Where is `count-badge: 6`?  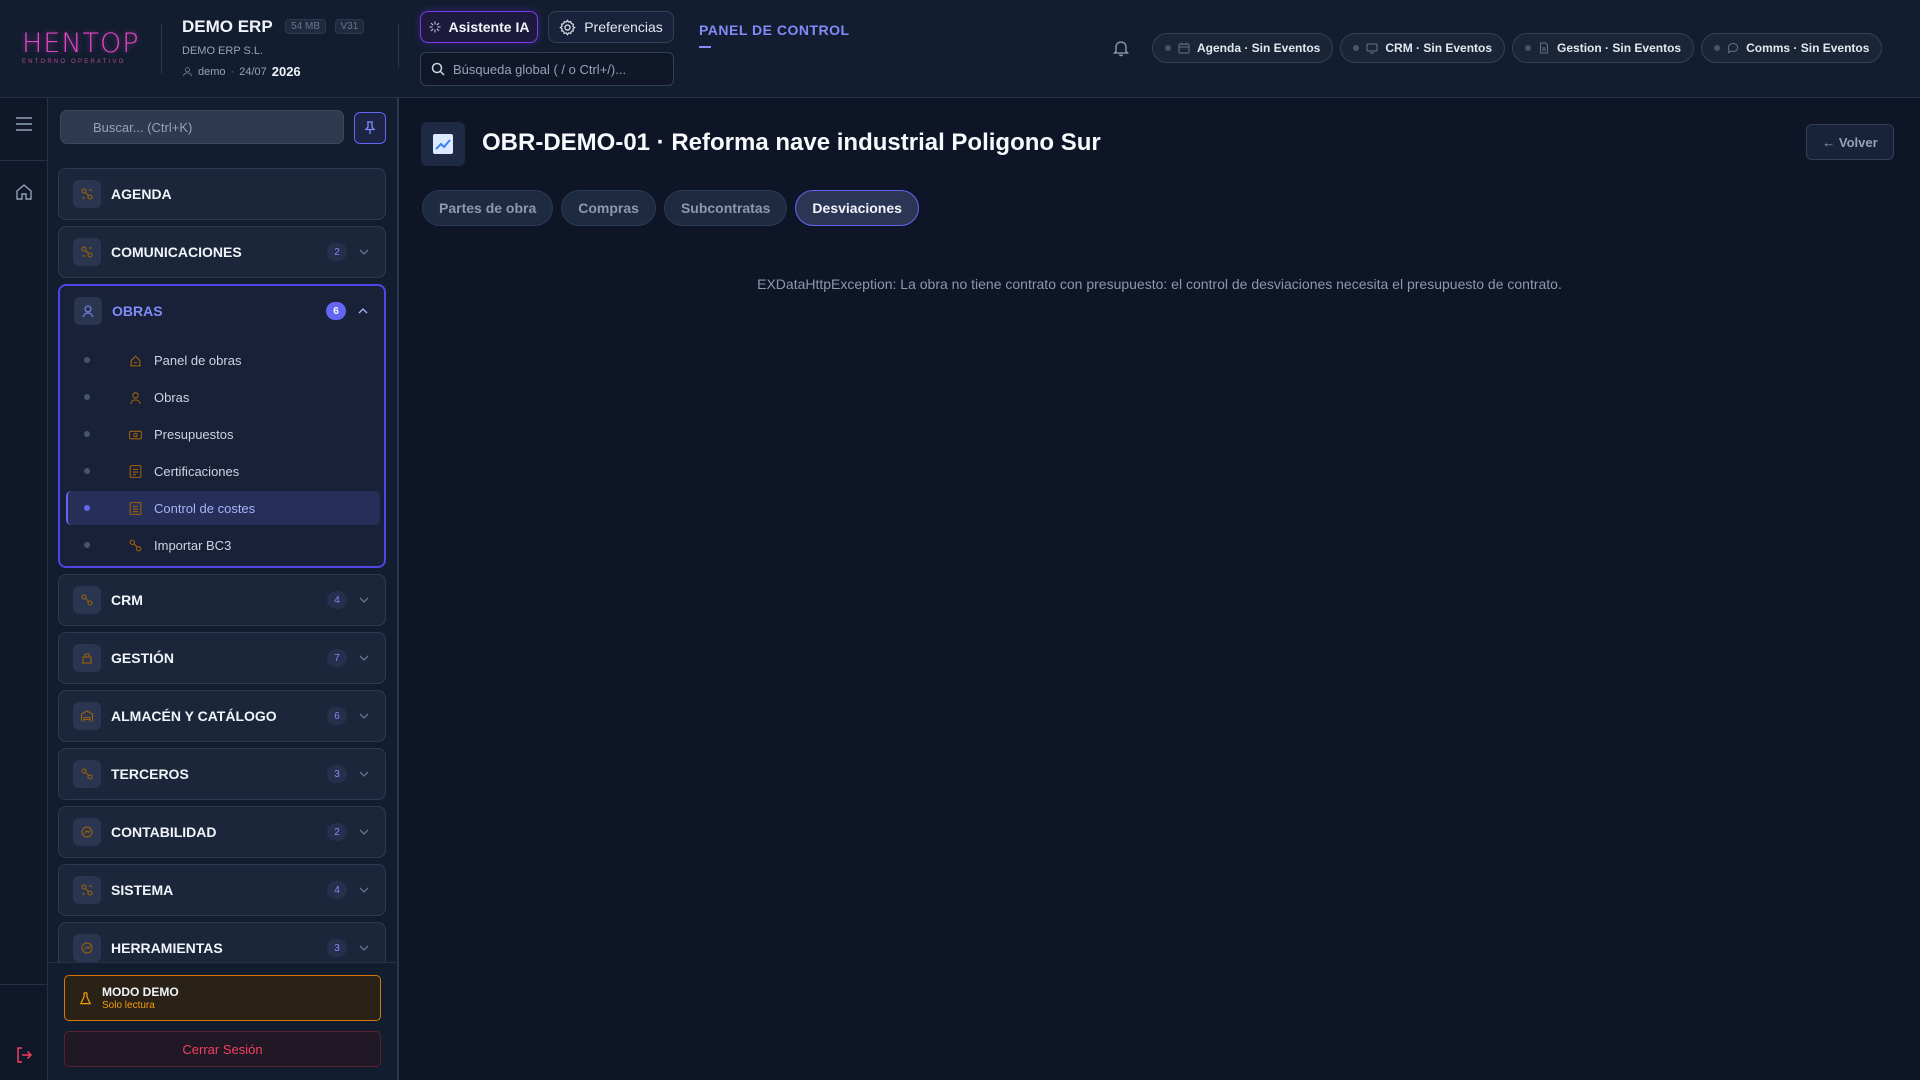
count-badge: 6 is located at coordinates (337, 716).